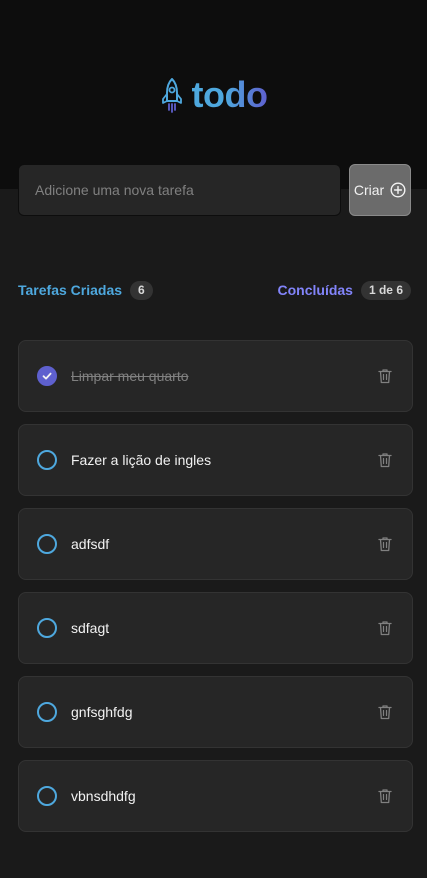 The width and height of the screenshot is (427, 878). I want to click on done-counter-label: Concluídas, so click(315, 290).